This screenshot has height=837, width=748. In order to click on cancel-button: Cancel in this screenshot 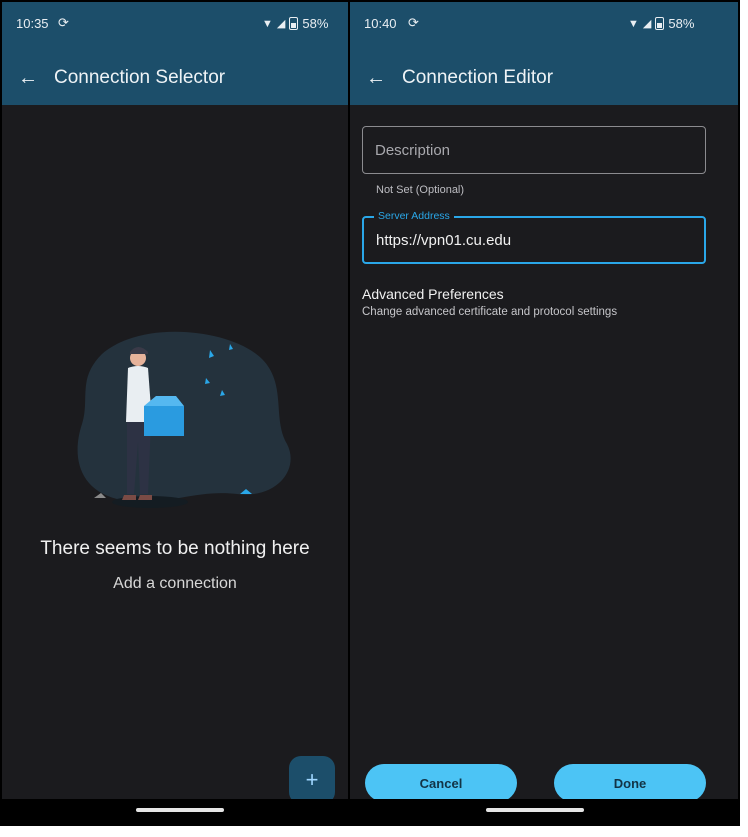, I will do `click(441, 783)`.